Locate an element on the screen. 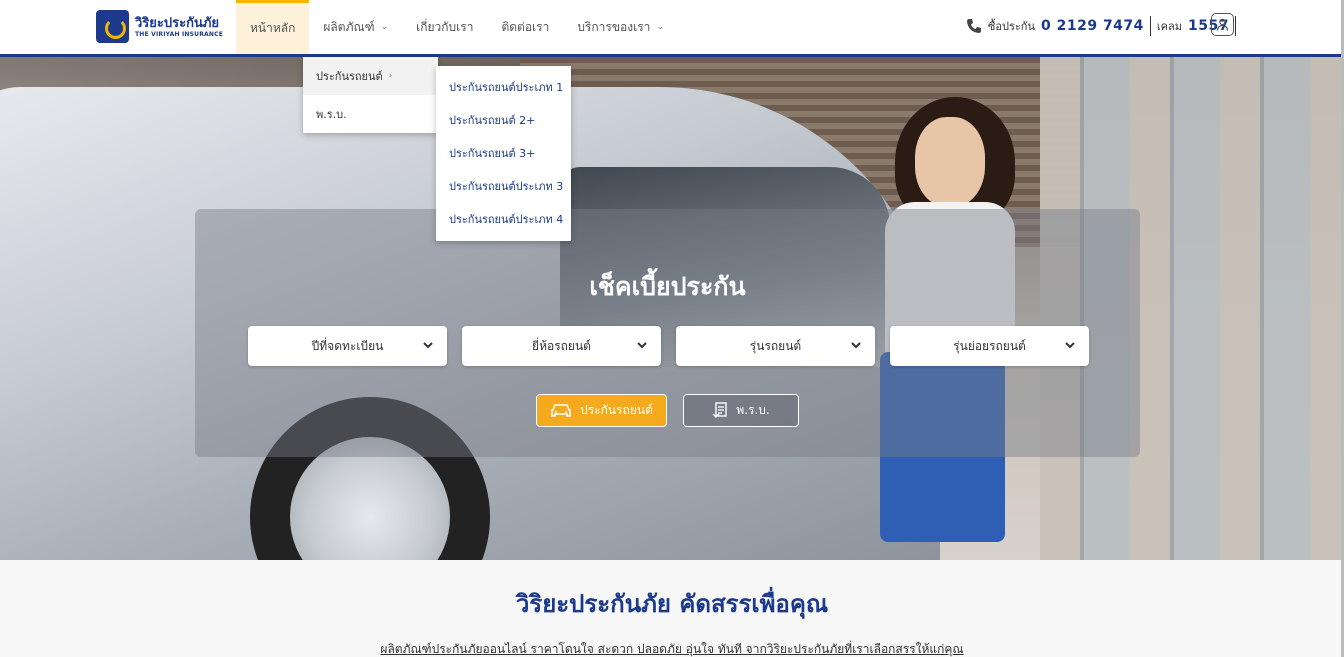 Image resolution: width=1344 pixels, height=657 pixels. submenu-item-type3: ประกันรถยนต์ประเภท 3 is located at coordinates (503, 185).